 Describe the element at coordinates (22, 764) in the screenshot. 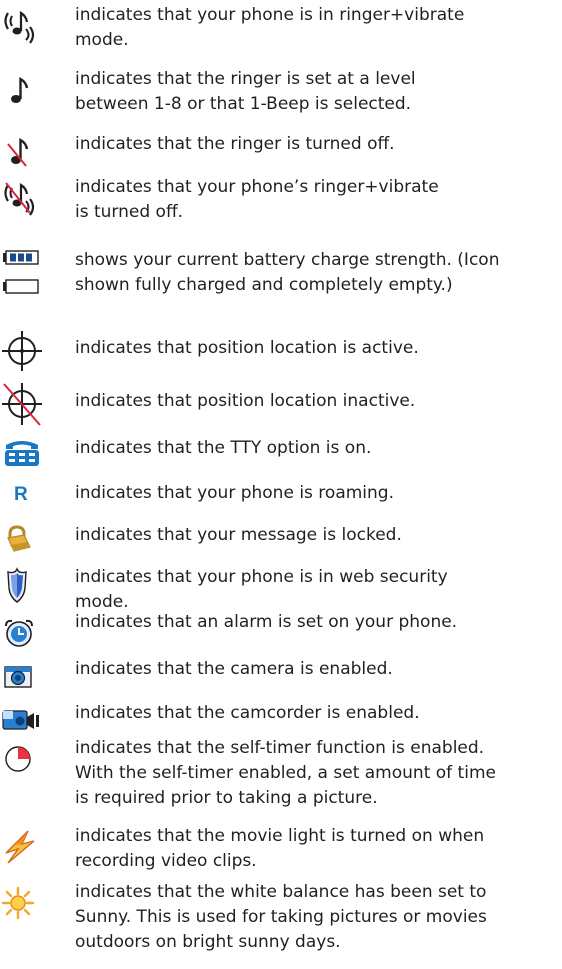

I see `self-timer-icon` at that location.